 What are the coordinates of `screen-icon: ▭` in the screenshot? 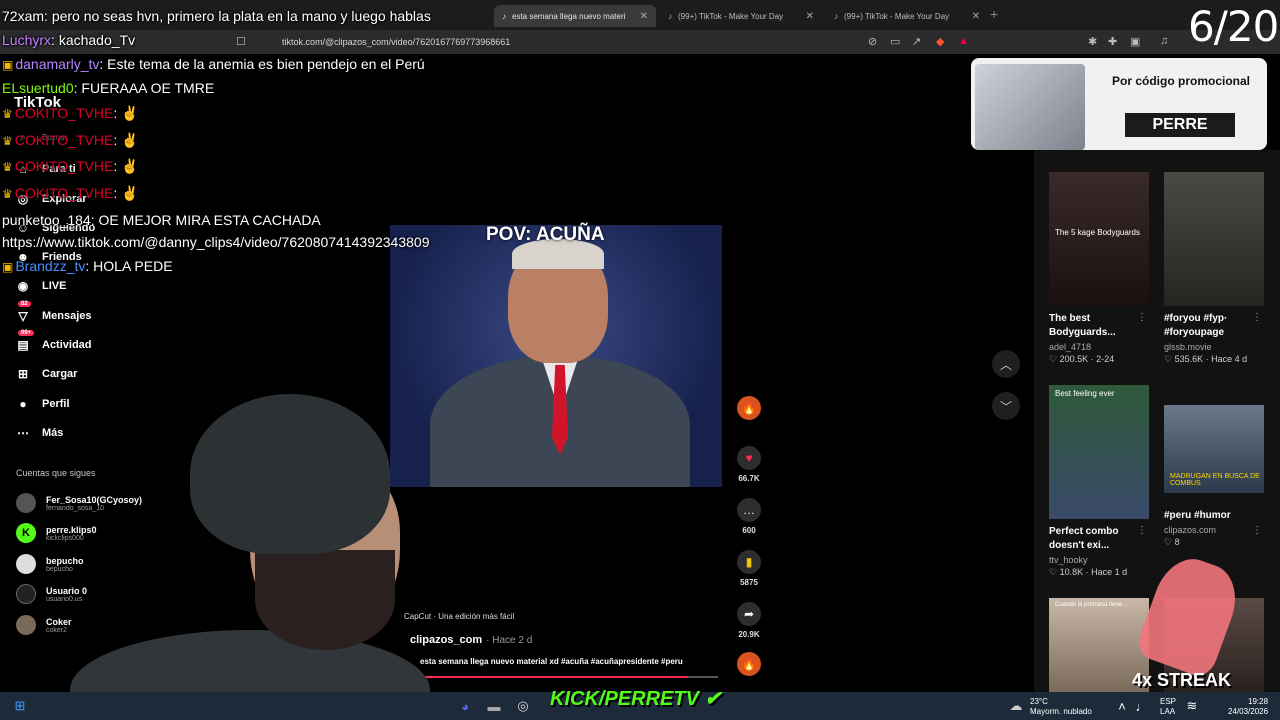 It's located at (895, 41).